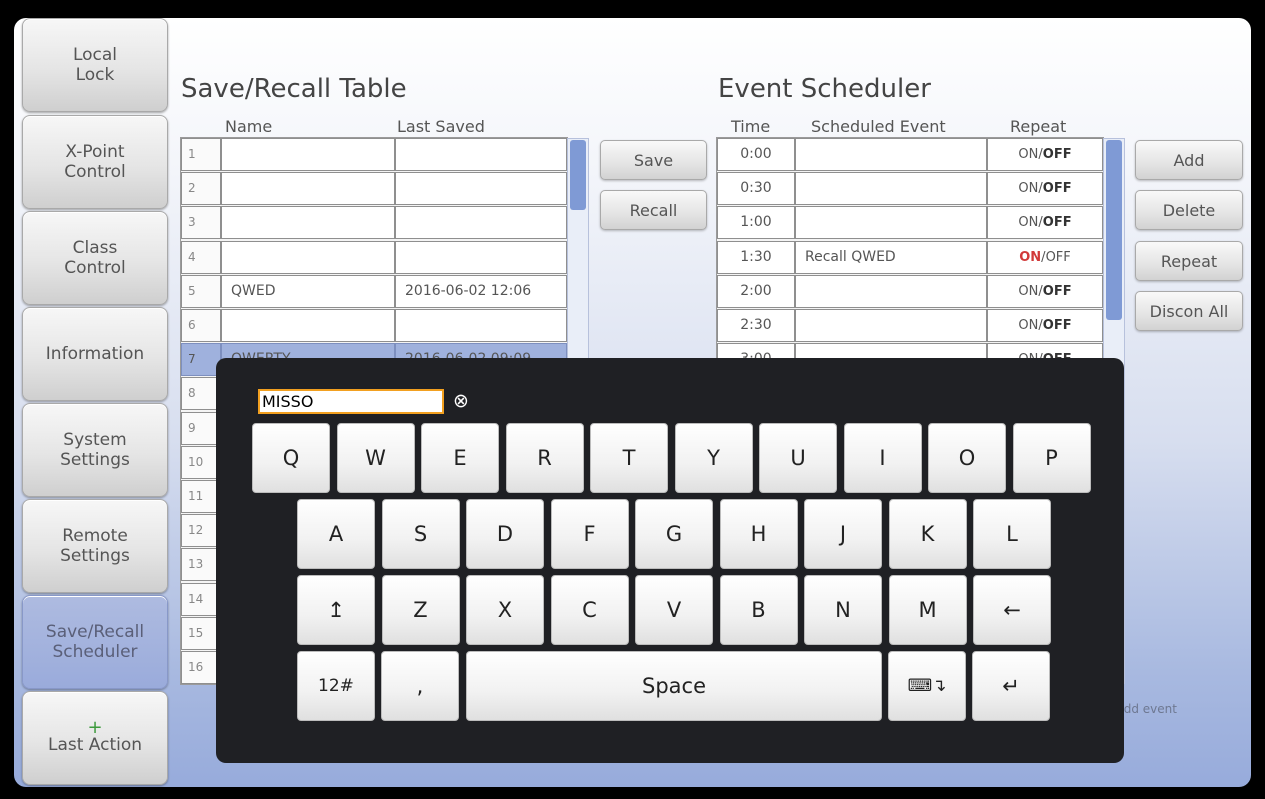  Describe the element at coordinates (505, 534) in the screenshot. I see `key-d: D` at that location.